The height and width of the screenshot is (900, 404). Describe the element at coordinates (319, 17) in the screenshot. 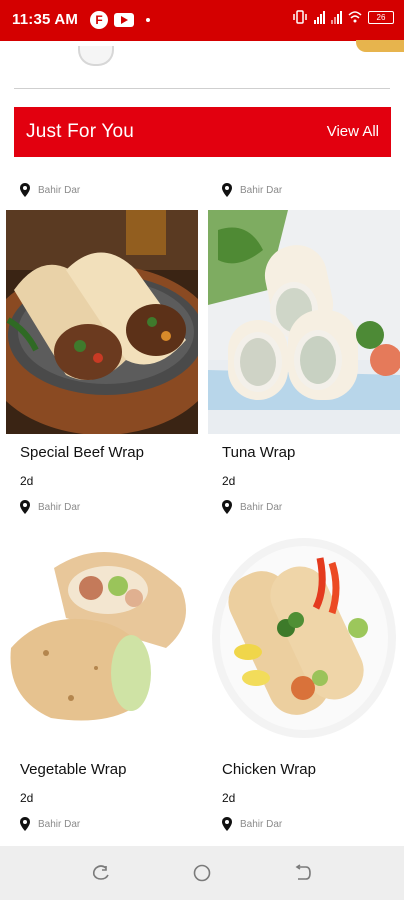

I see `signal-icon` at that location.